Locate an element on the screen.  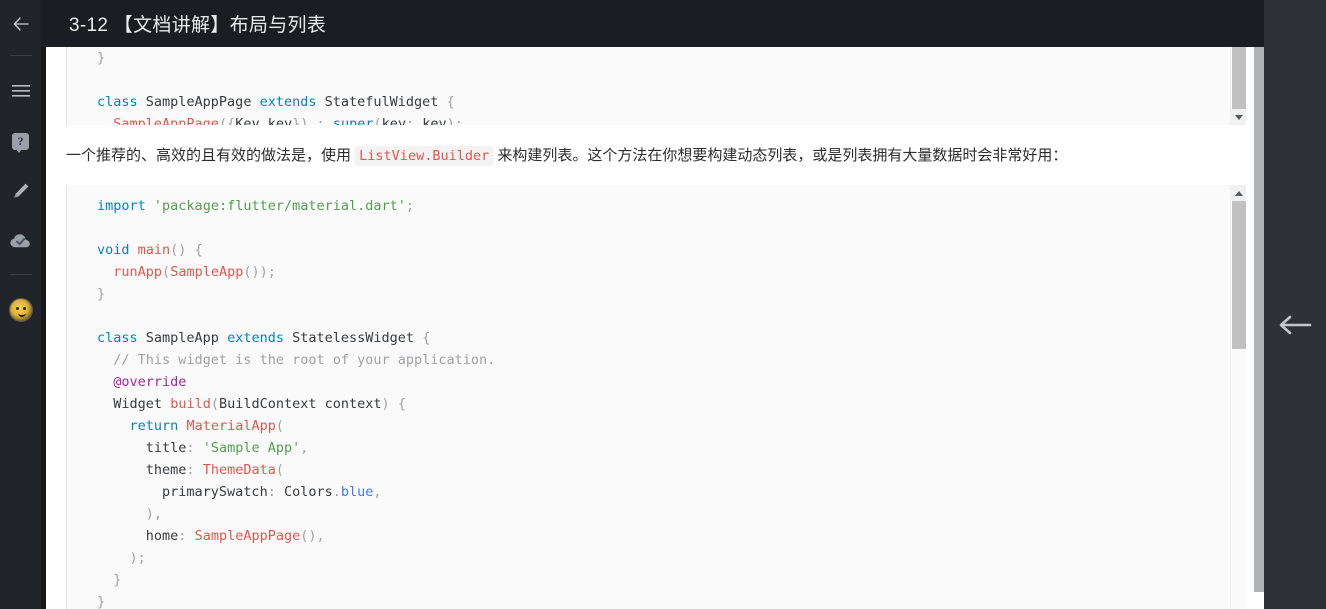
avatar-icon is located at coordinates (20, 310).